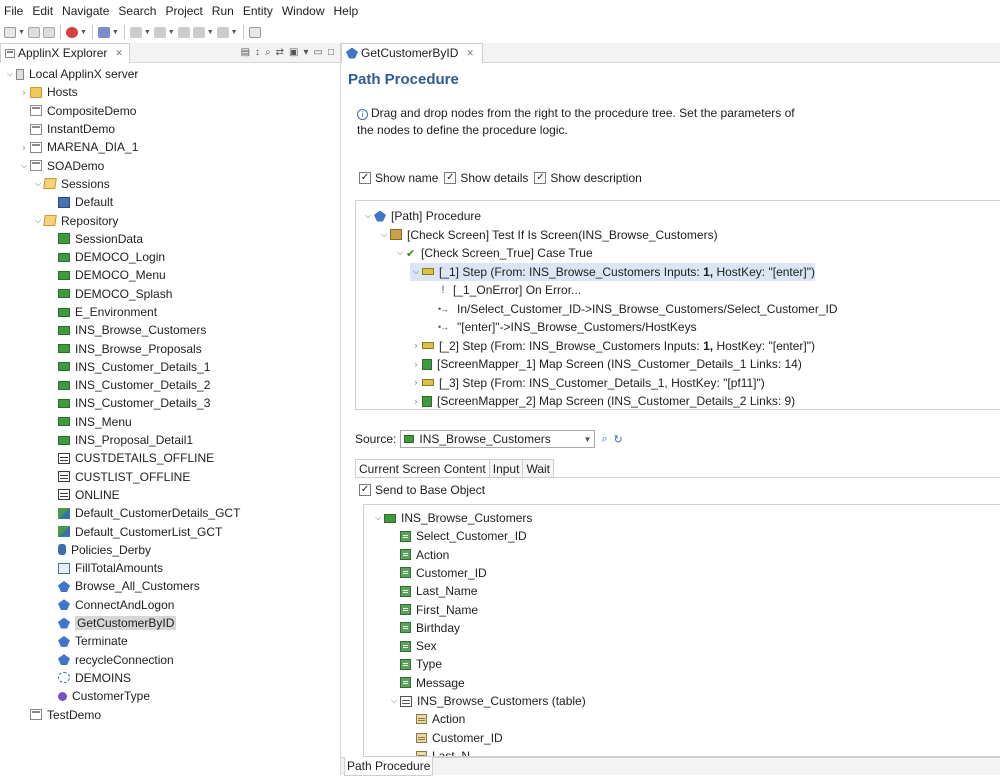  Describe the element at coordinates (170, 550) in the screenshot. I see `tree-item: Policies_Derby` at that location.